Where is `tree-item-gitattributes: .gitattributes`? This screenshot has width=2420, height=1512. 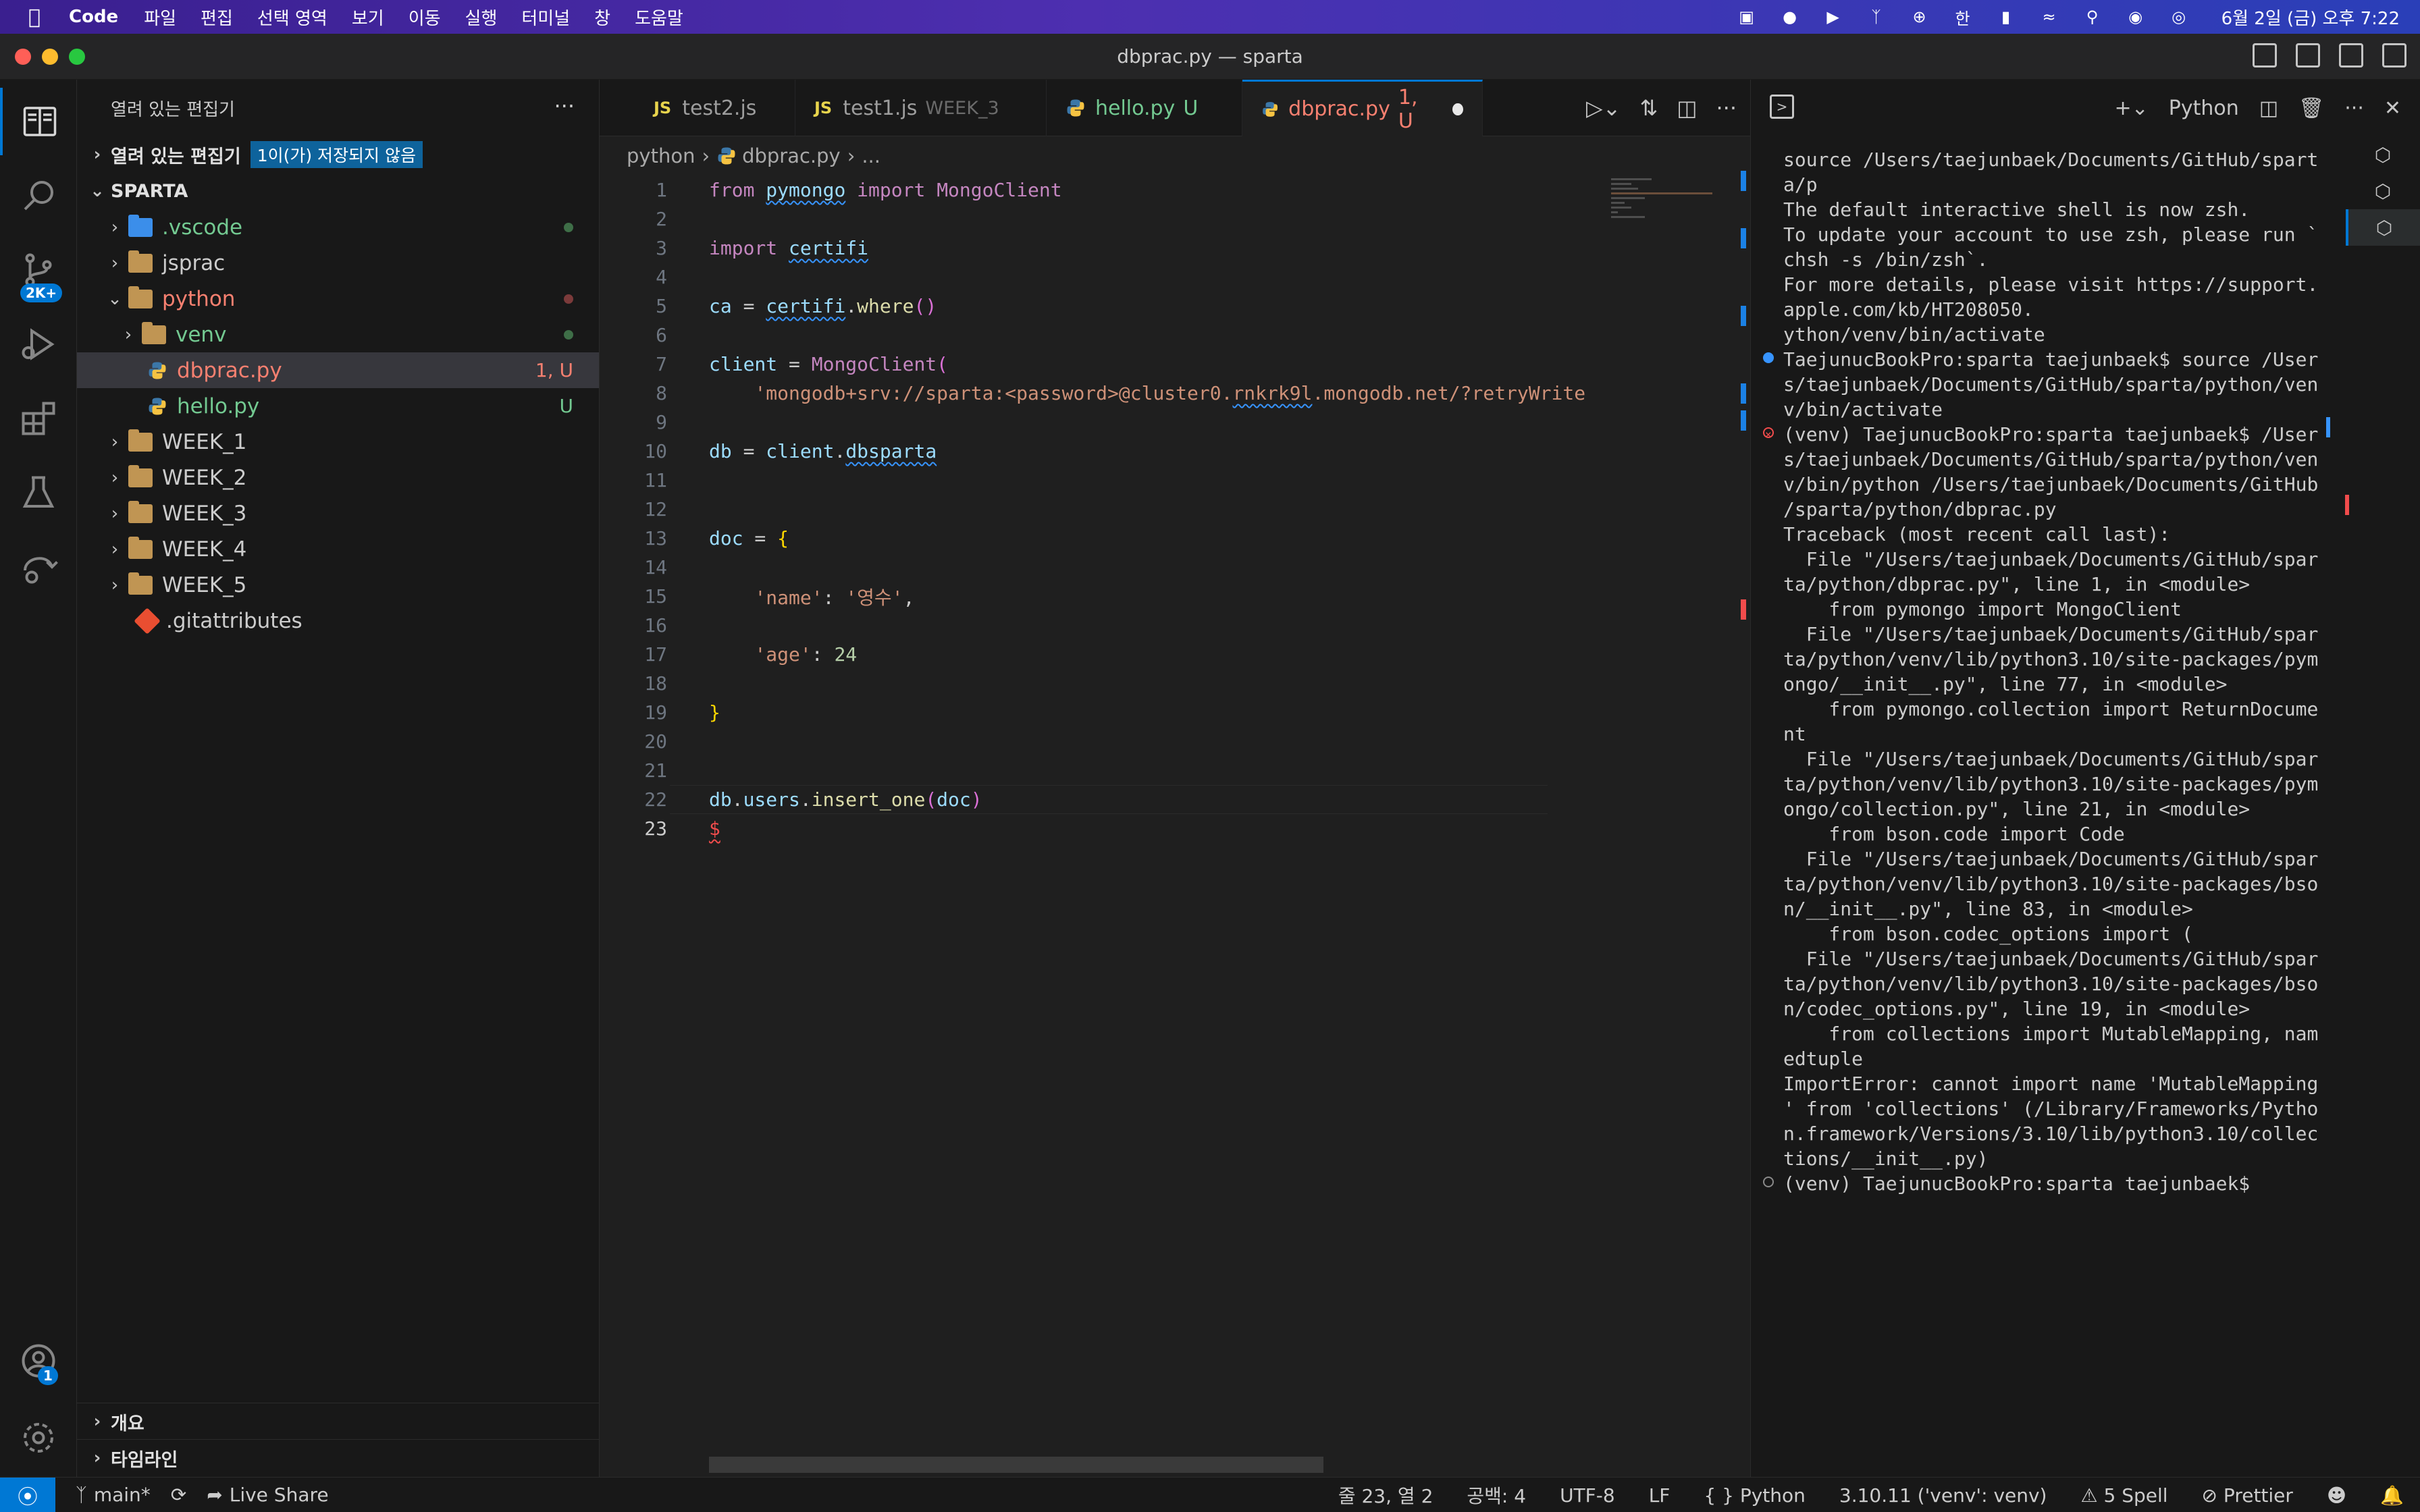
tree-item-gitattributes: .gitattributes is located at coordinates (338, 621).